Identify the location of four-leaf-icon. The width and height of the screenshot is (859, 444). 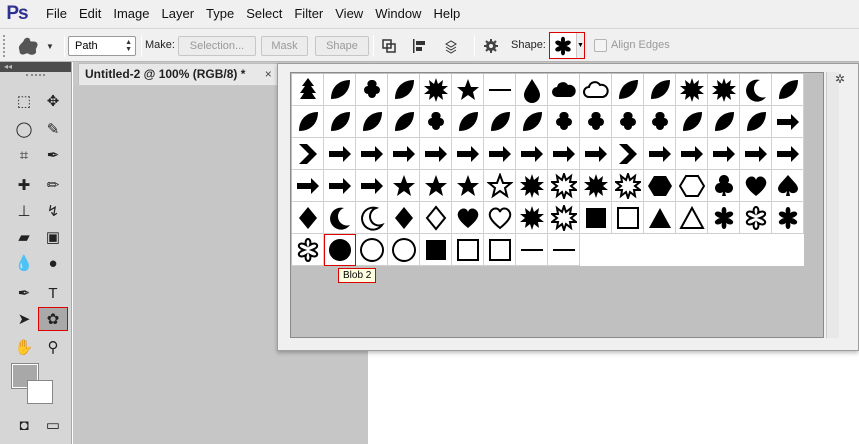
(564, 122).